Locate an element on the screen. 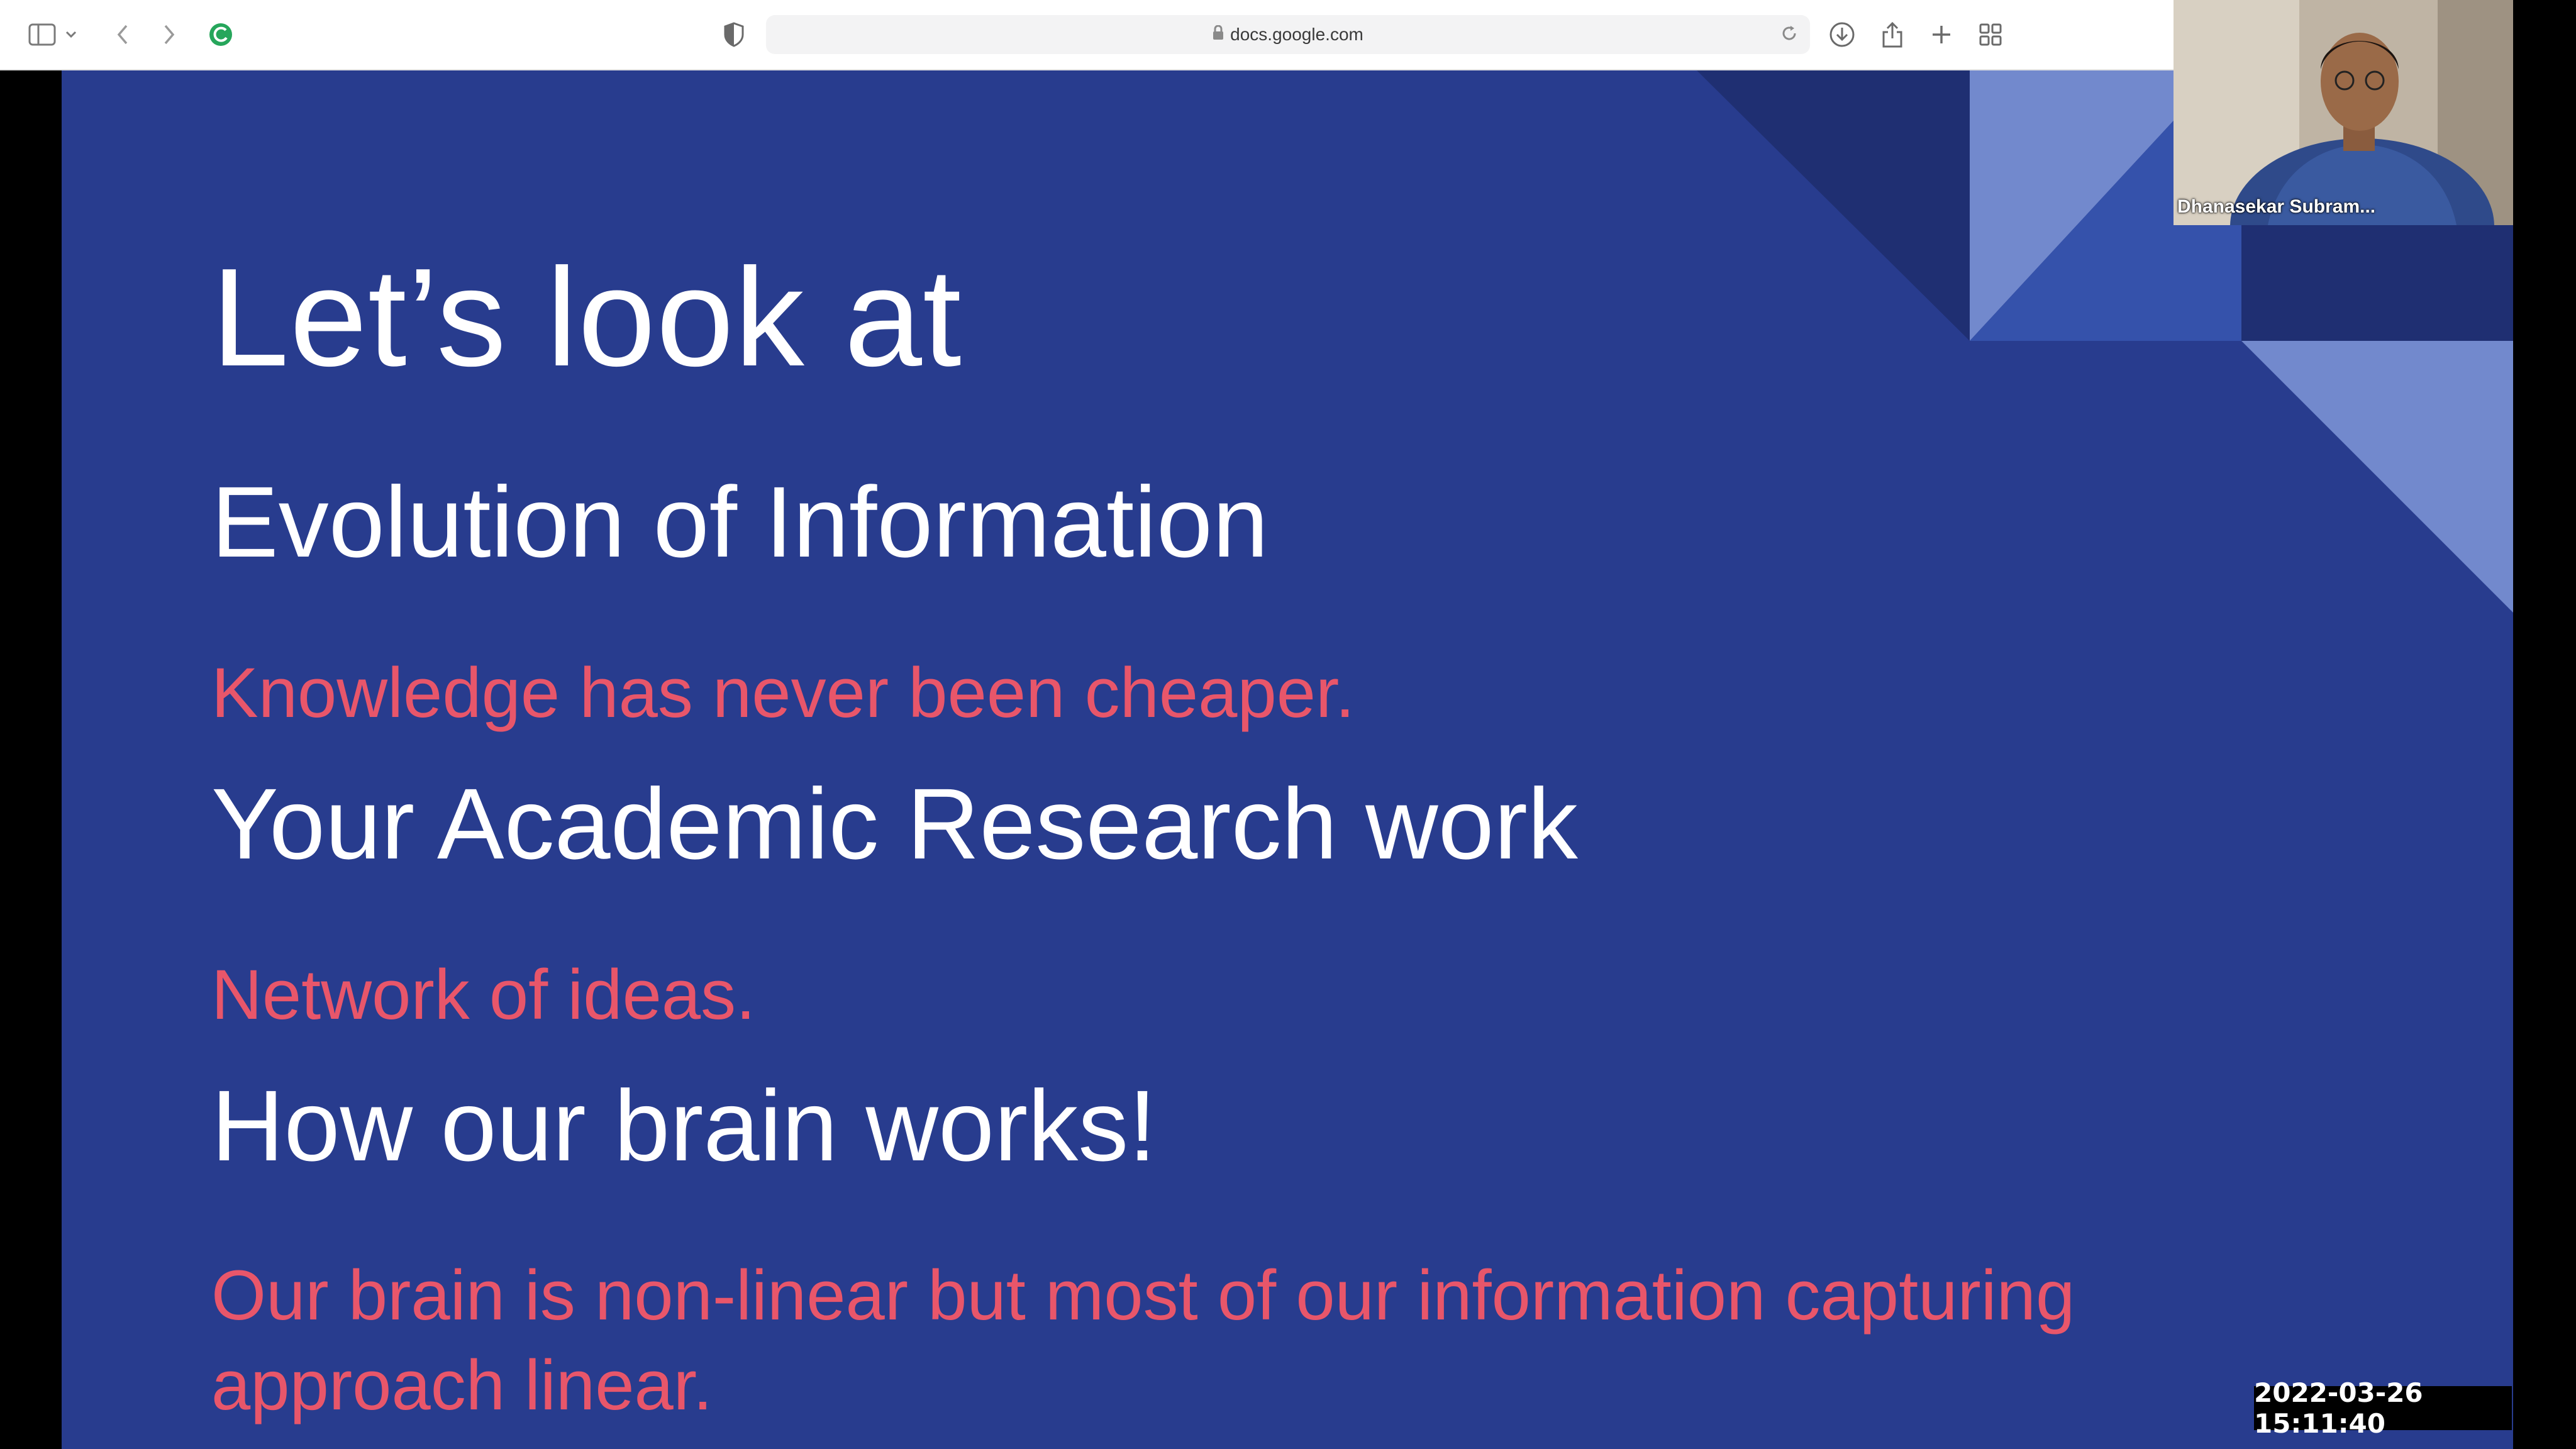 The height and width of the screenshot is (1449, 2576). address-bar: docs.google.com is located at coordinates (1288, 34).